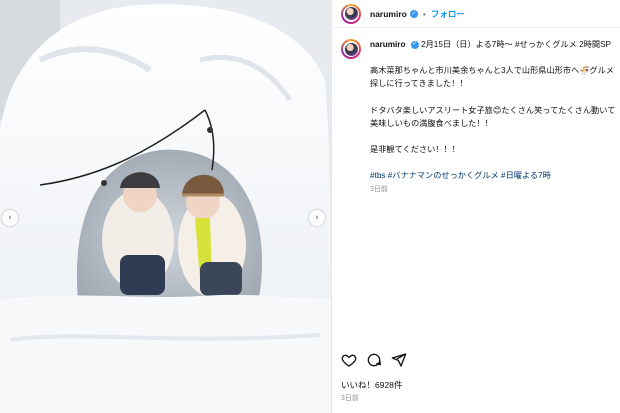  Describe the element at coordinates (10, 218) in the screenshot. I see `chevron-left-icon: ‹` at that location.